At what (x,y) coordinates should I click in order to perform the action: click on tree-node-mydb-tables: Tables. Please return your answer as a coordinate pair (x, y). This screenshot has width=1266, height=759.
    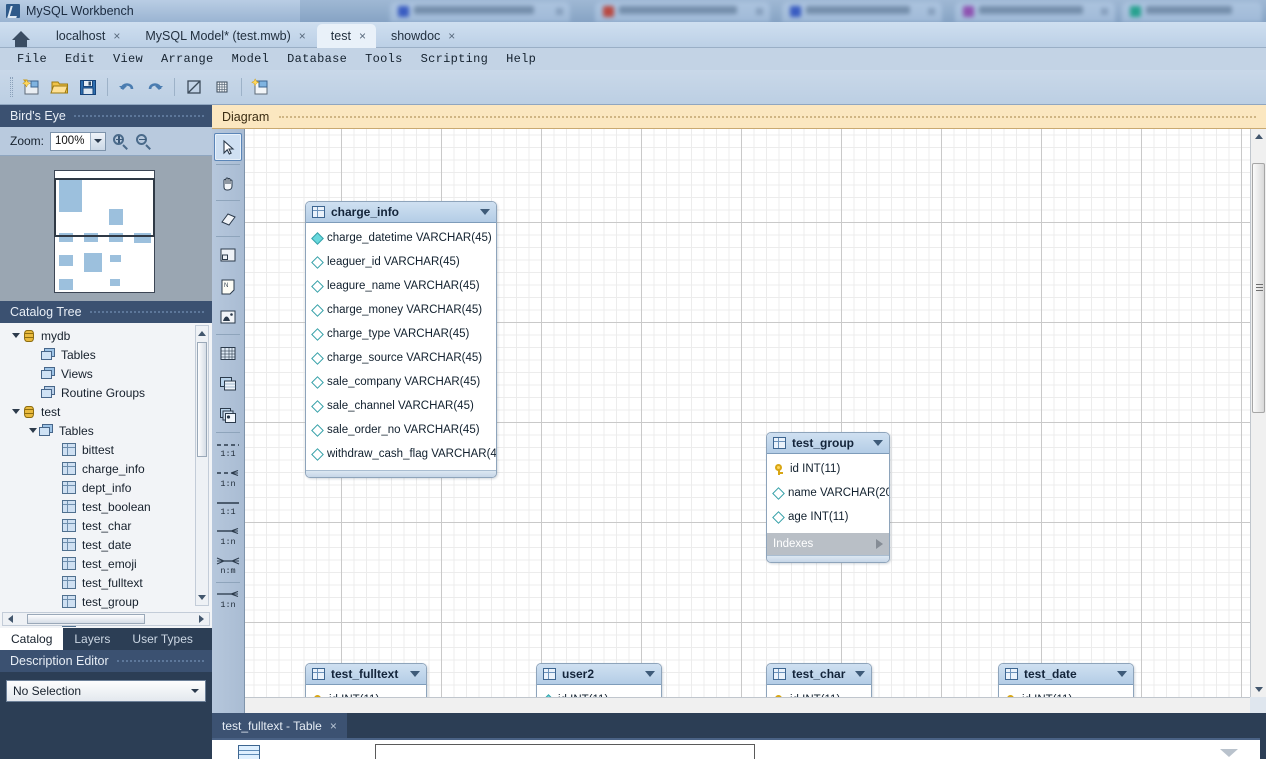
    Looking at the image, I should click on (97, 354).